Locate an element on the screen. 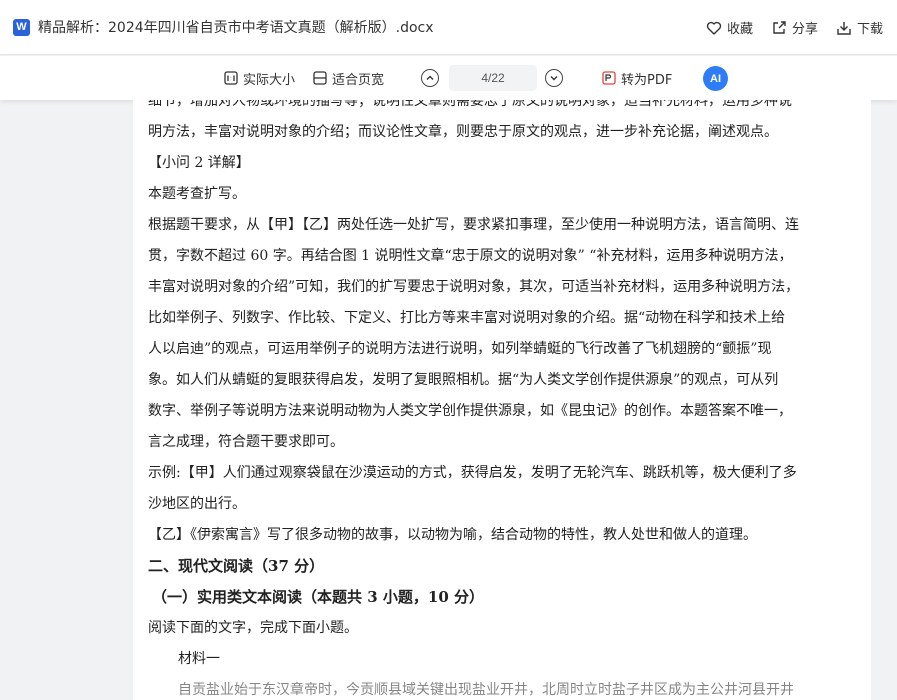 This screenshot has width=897, height=700. share-label: 分享 is located at coordinates (804, 29).